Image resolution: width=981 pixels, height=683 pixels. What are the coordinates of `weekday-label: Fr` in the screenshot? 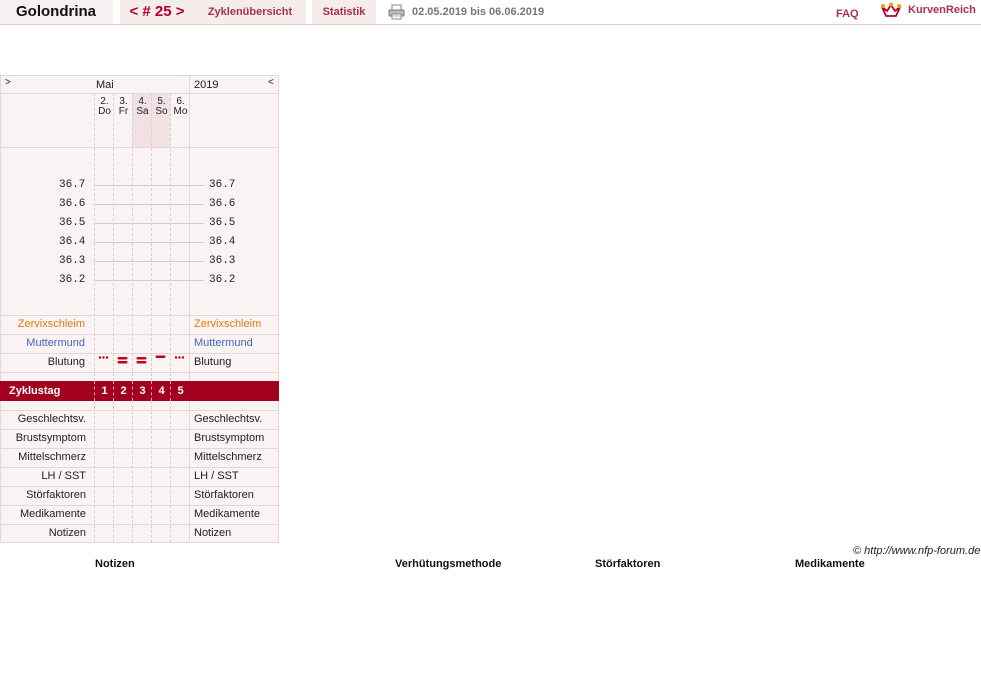 It's located at (123, 111).